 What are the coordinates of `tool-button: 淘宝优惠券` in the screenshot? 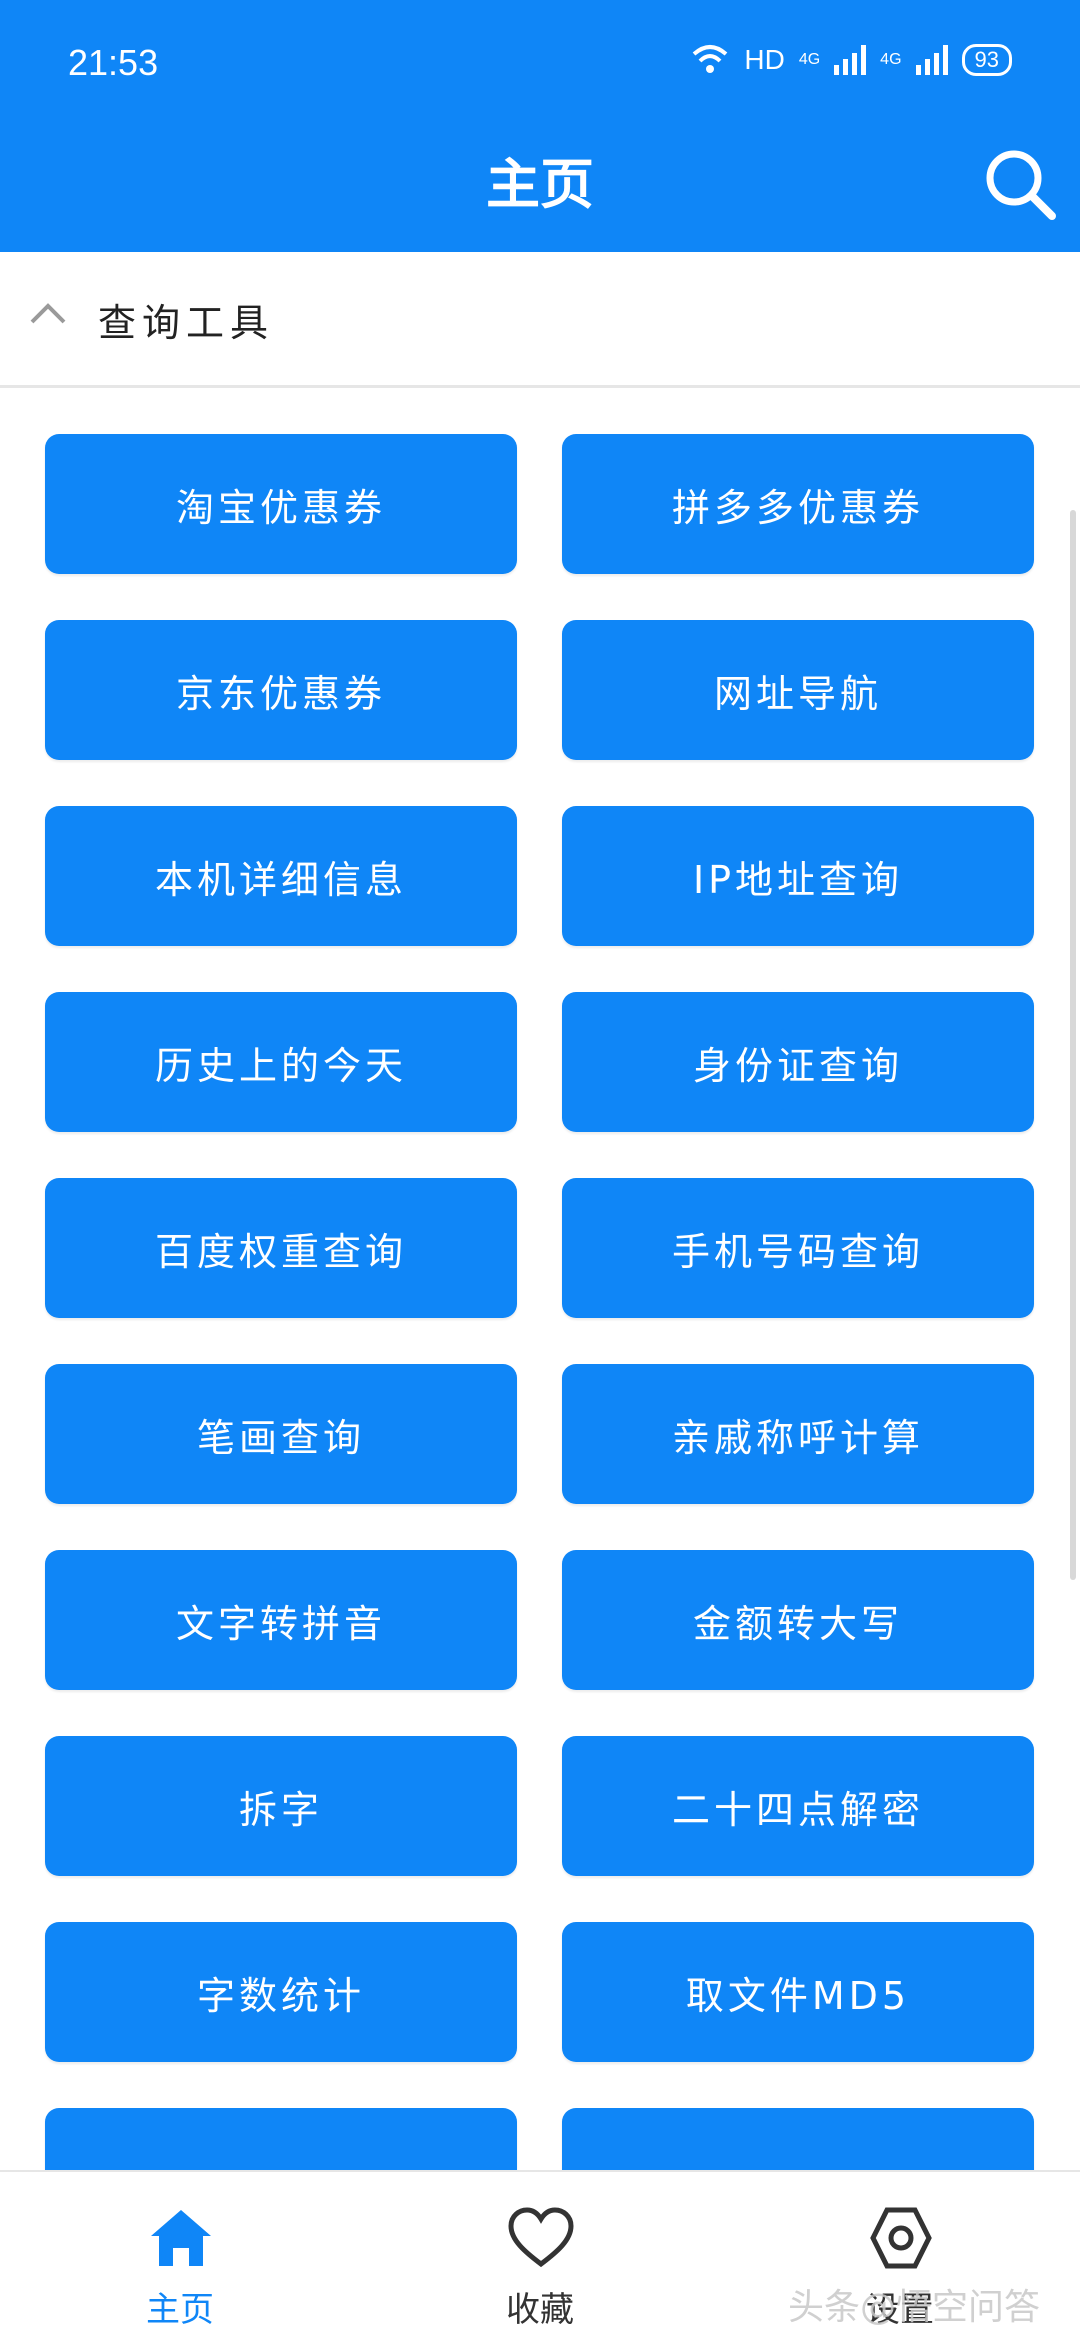 It's located at (281, 504).